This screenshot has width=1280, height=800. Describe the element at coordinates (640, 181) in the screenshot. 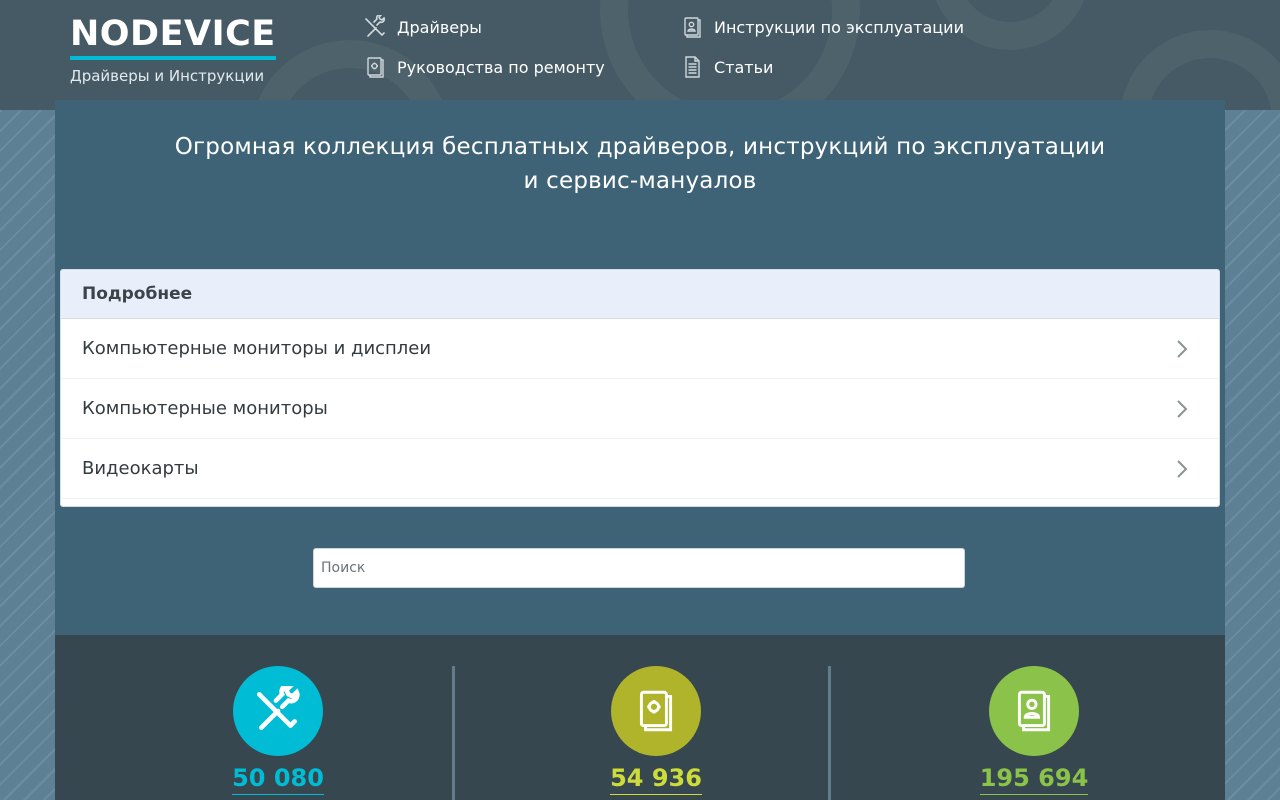

I see `hero-line: и сервис-мануалов` at that location.